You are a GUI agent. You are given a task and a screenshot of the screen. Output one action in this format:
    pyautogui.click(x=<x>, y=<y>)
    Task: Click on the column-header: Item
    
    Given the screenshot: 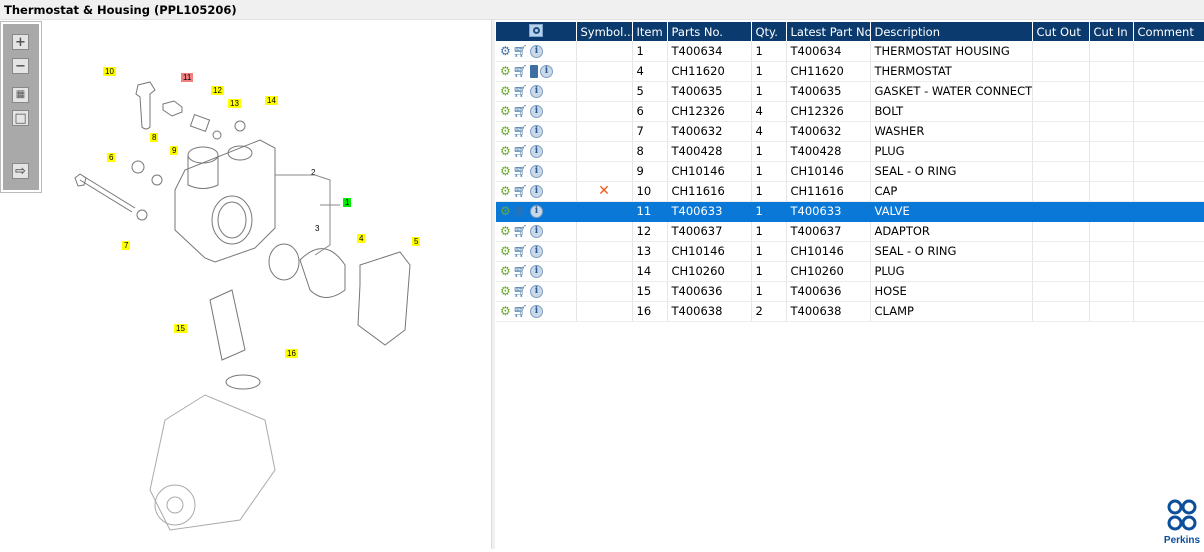 What is the action you would take?
    pyautogui.click(x=650, y=31)
    